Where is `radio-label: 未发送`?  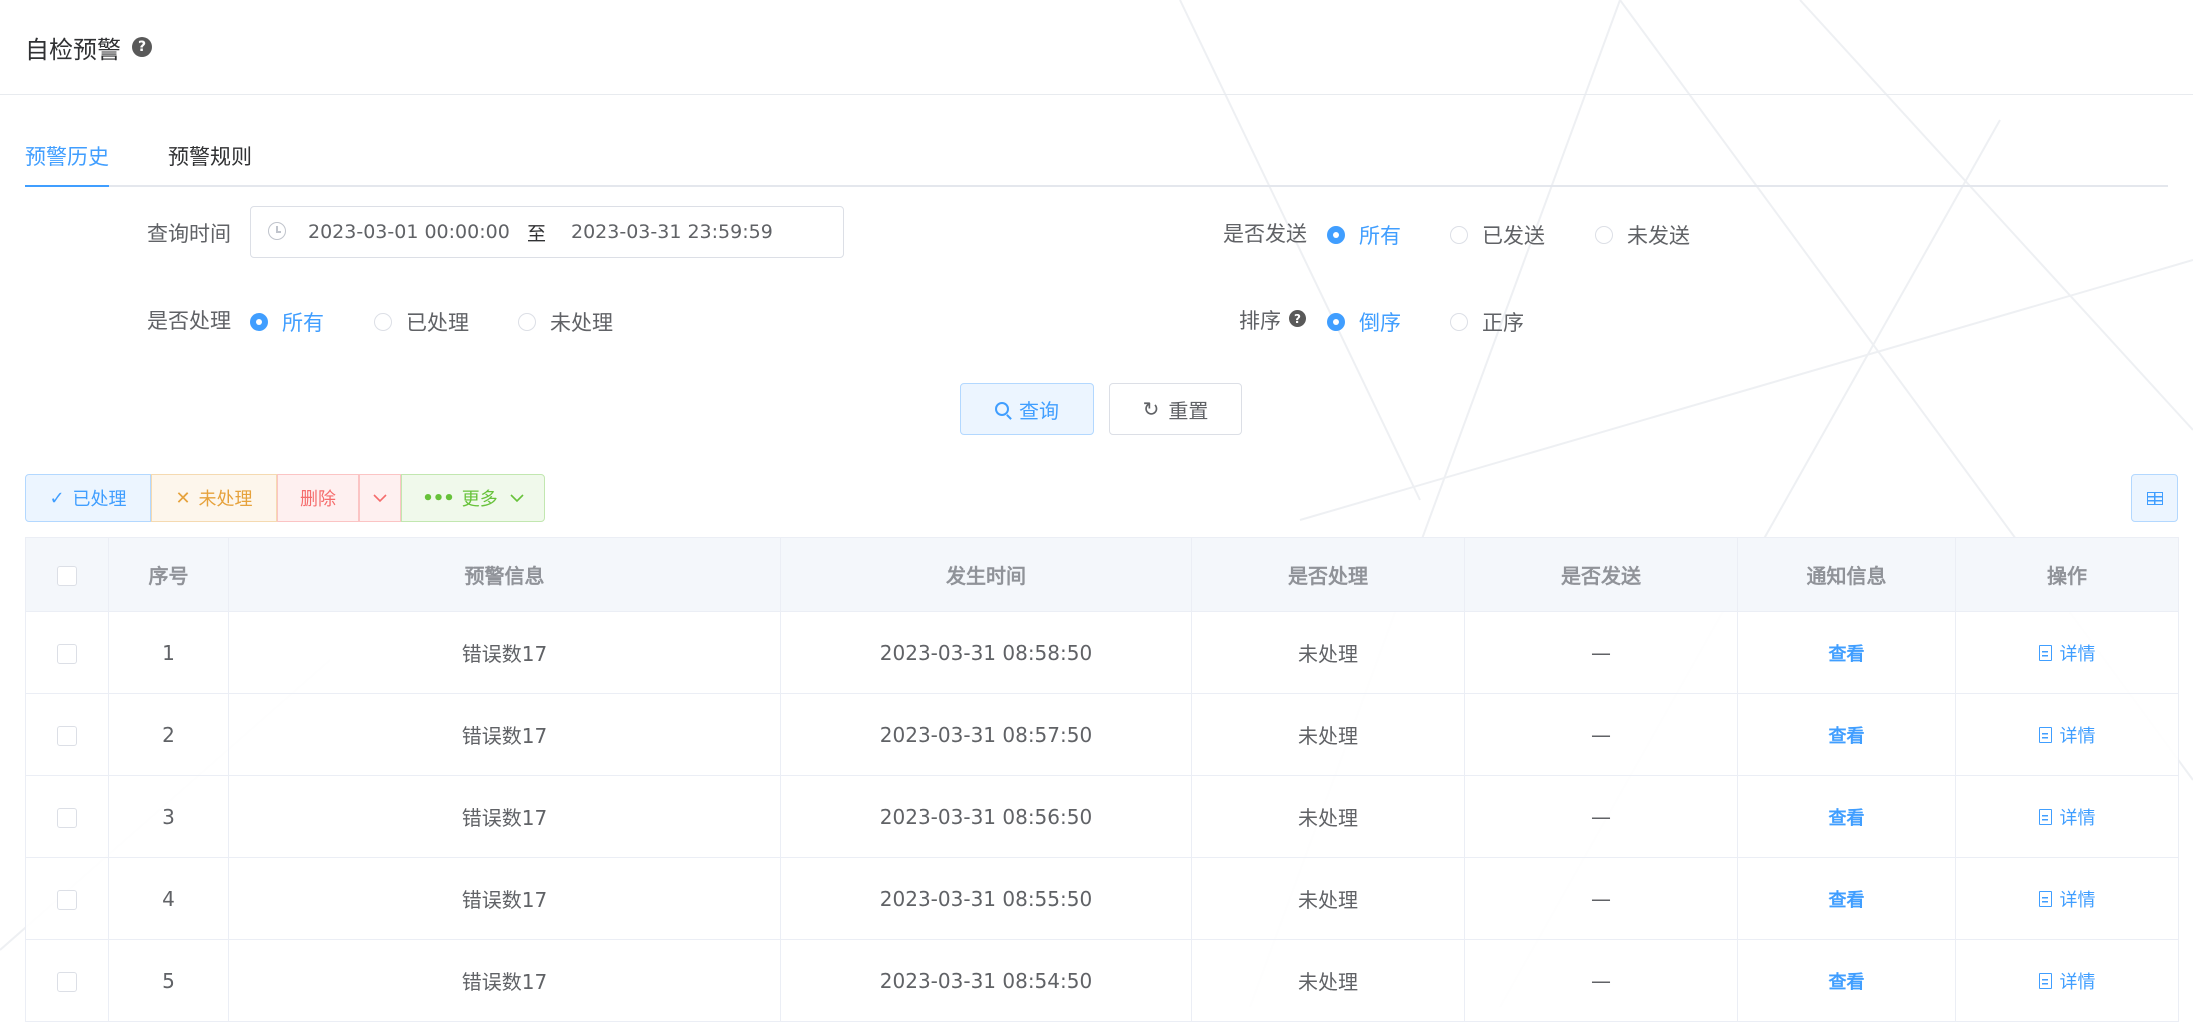
radio-label: 未发送 is located at coordinates (1658, 236).